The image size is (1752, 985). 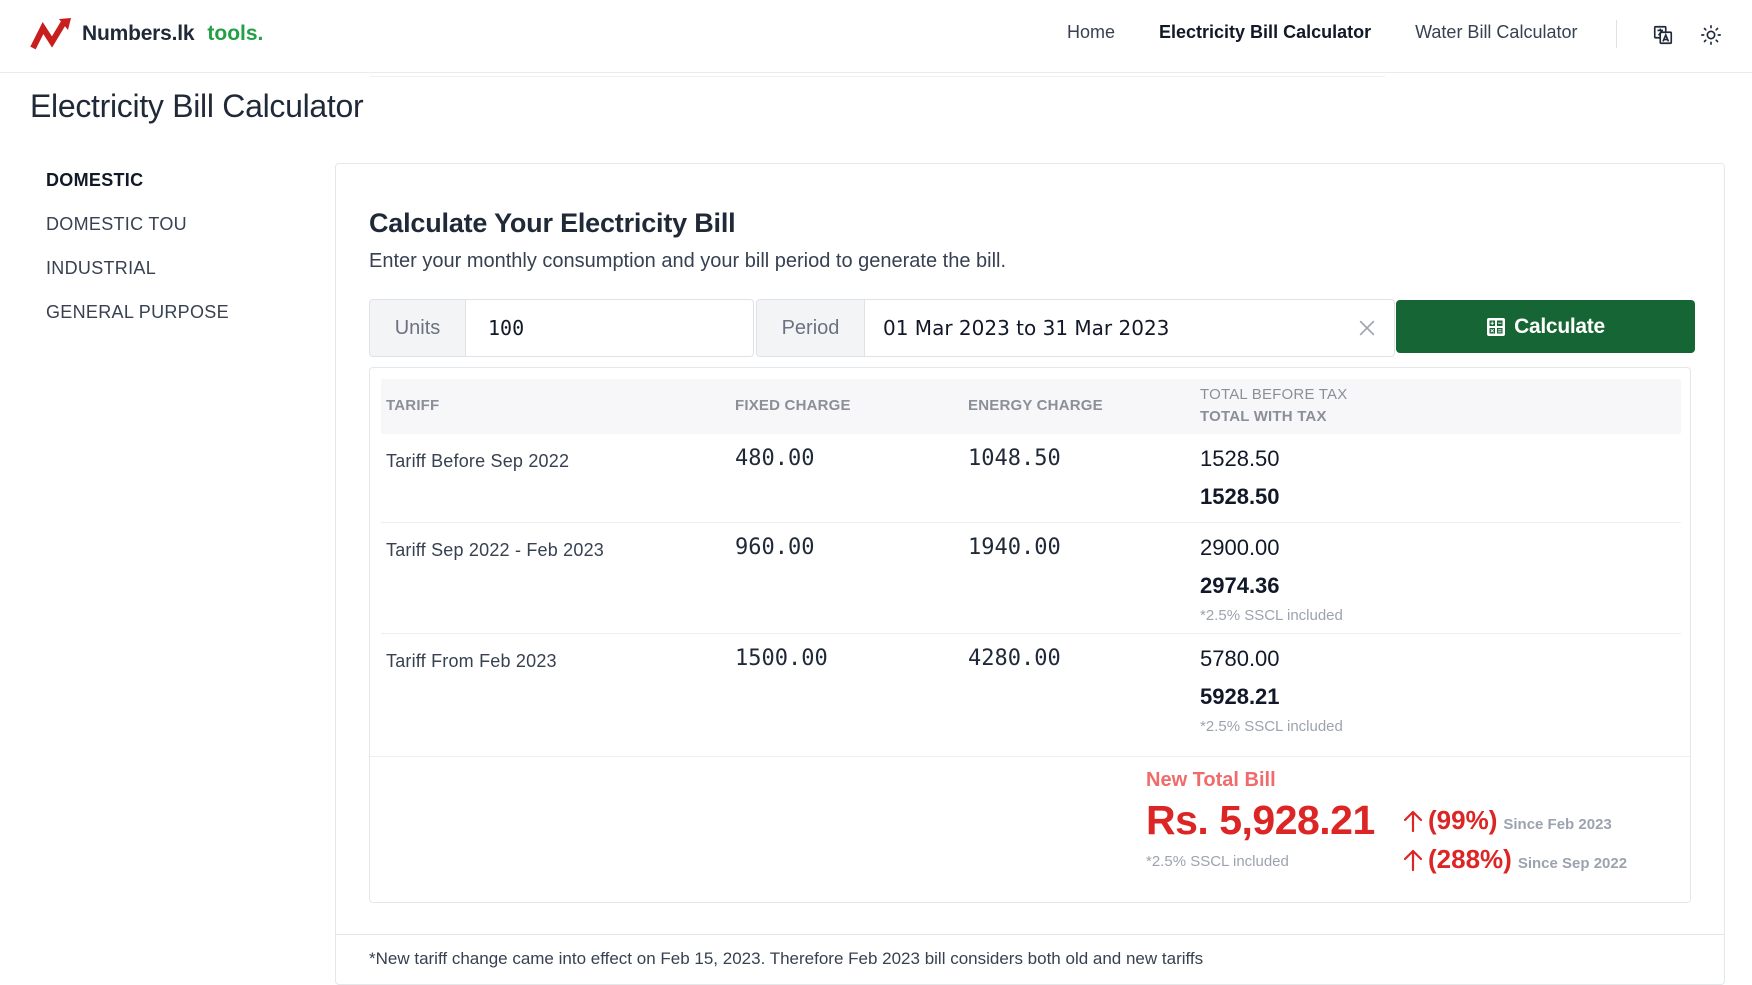 What do you see at coordinates (793, 405) in the screenshot?
I see `header-fixed-charge: FIXED CHARGE` at bounding box center [793, 405].